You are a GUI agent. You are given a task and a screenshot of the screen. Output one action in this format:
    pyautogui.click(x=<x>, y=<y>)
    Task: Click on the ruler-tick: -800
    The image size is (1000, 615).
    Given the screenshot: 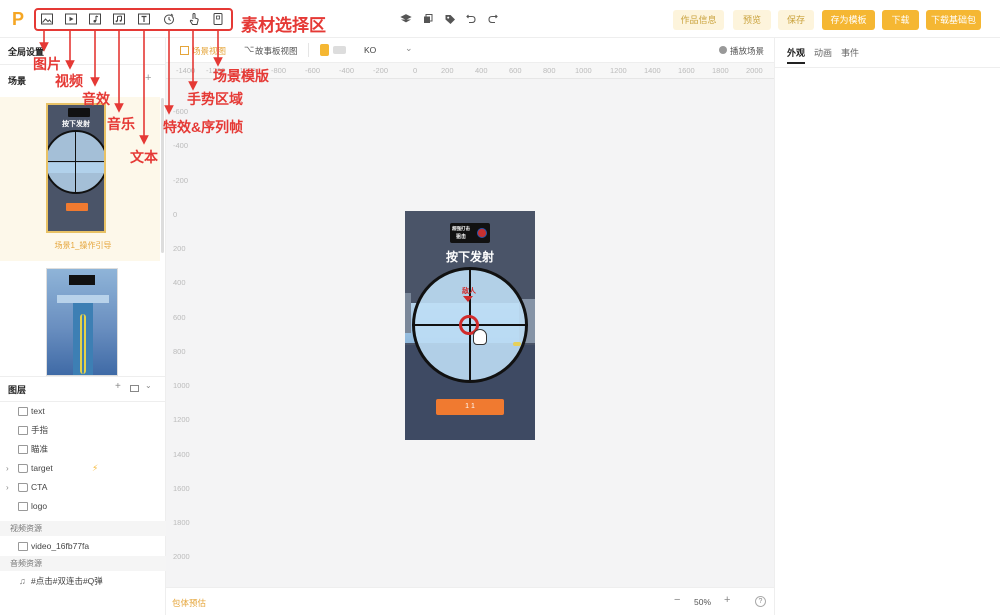 What is the action you would take?
    pyautogui.click(x=279, y=70)
    